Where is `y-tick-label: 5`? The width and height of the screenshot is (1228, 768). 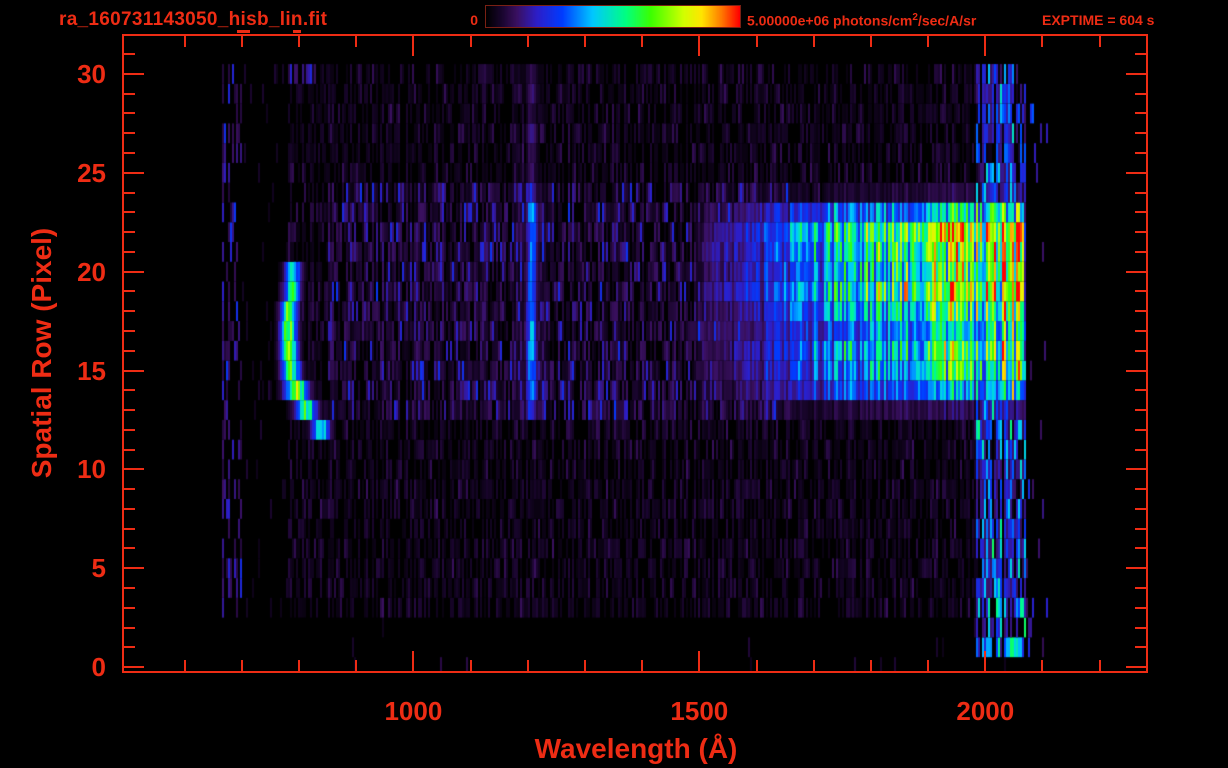 y-tick-label: 5 is located at coordinates (98, 568).